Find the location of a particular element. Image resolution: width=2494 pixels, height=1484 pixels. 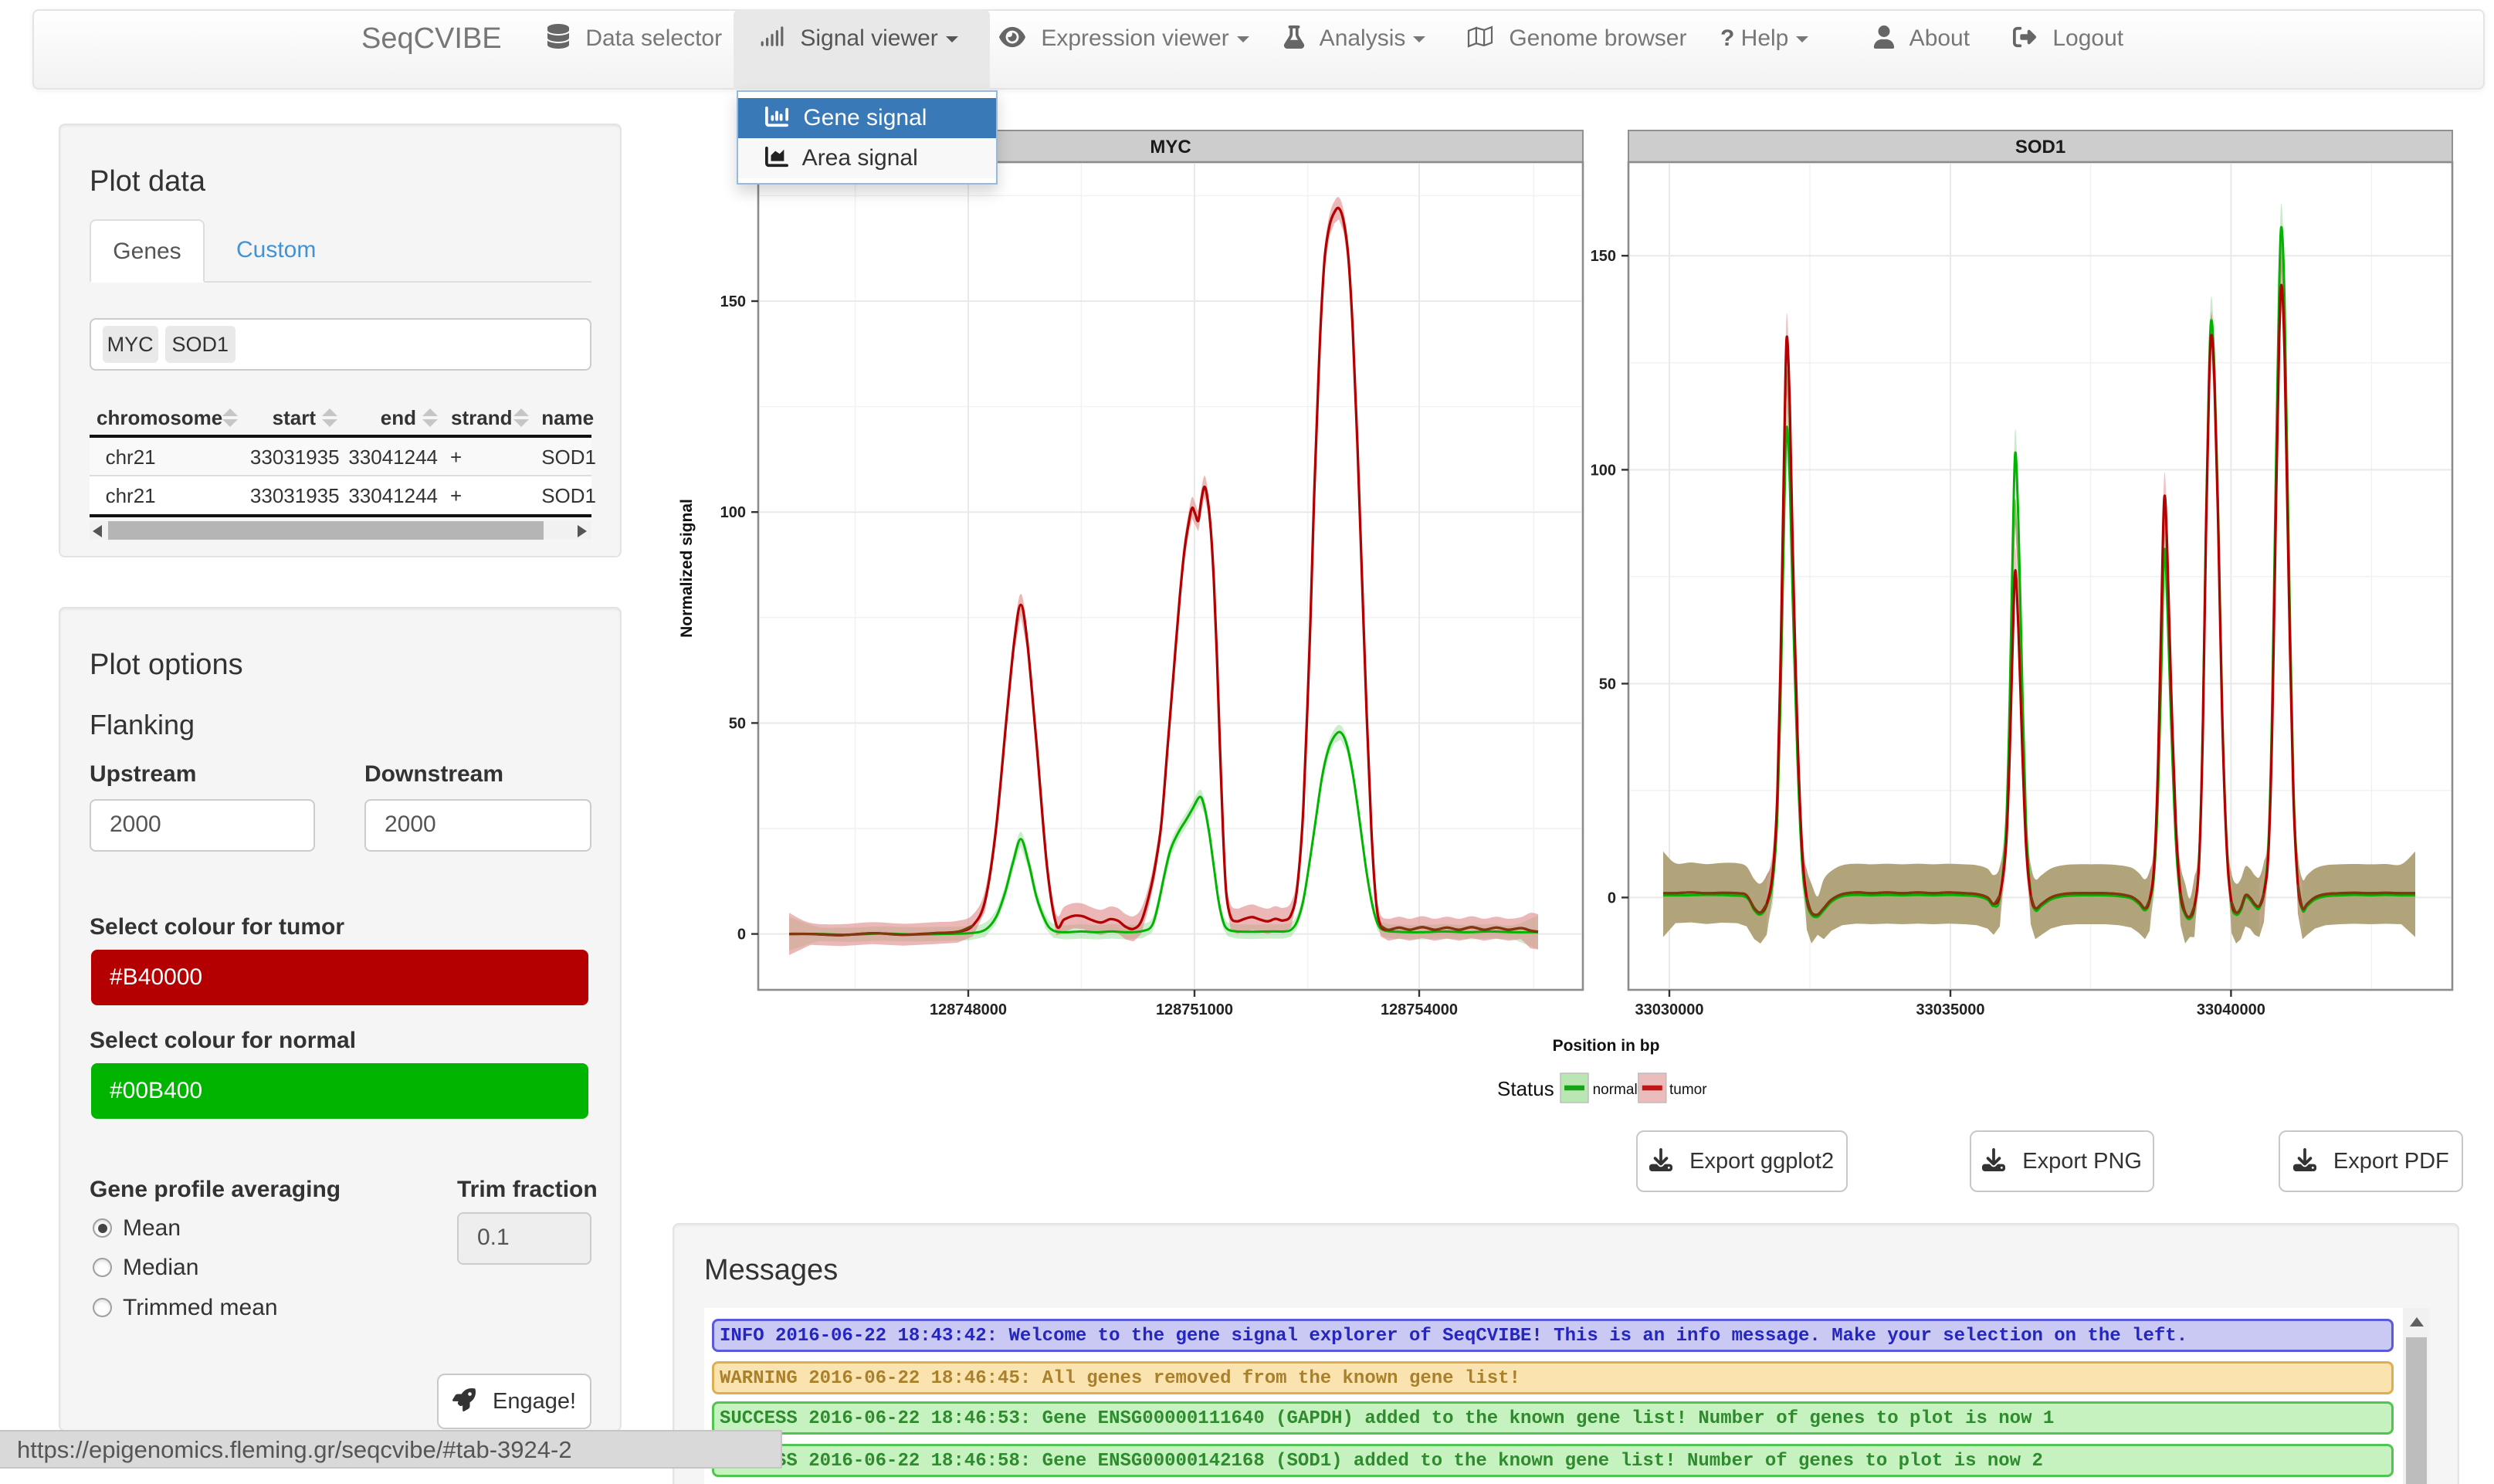

svg-text: Status is located at coordinates (1525, 1088).